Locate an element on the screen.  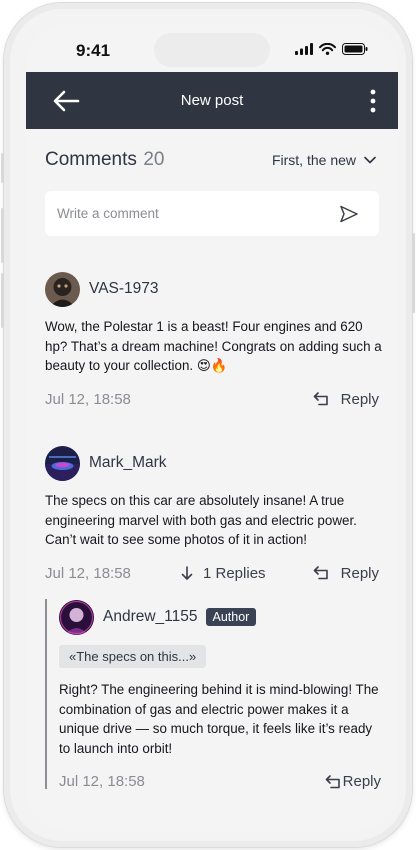
sort-label: First, the new is located at coordinates (313, 160).